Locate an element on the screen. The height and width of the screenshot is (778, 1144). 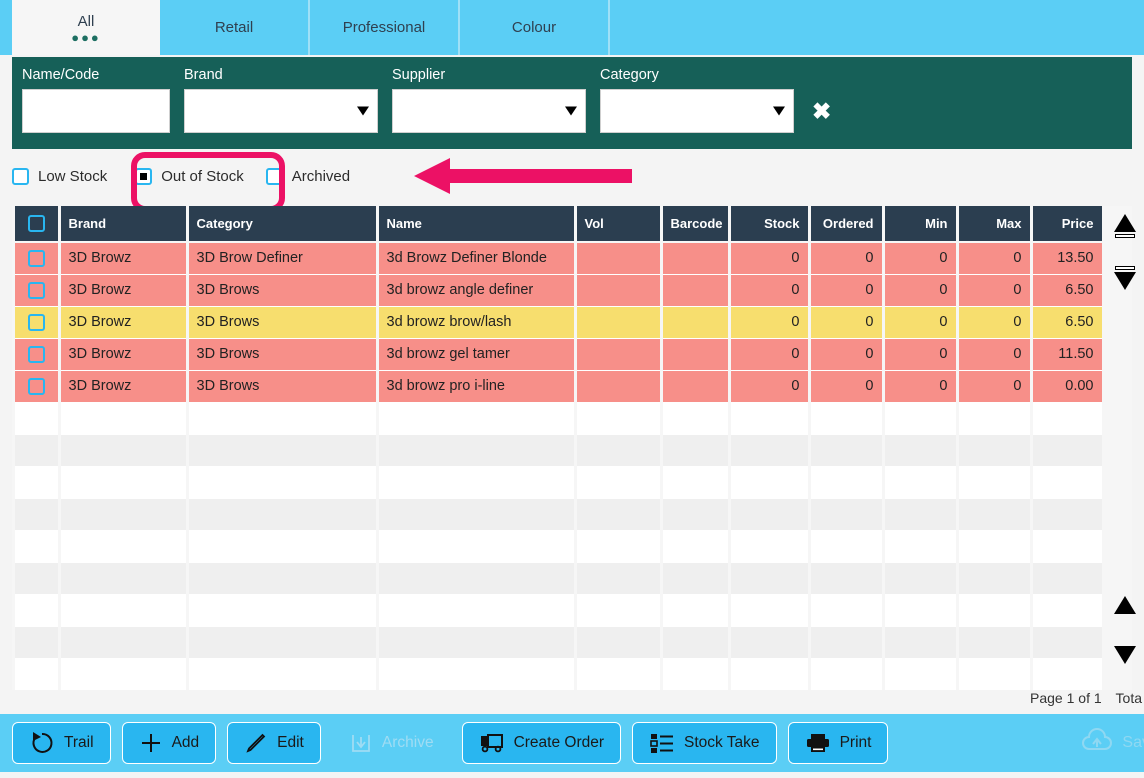
column-header-price: Price is located at coordinates (1068, 224).